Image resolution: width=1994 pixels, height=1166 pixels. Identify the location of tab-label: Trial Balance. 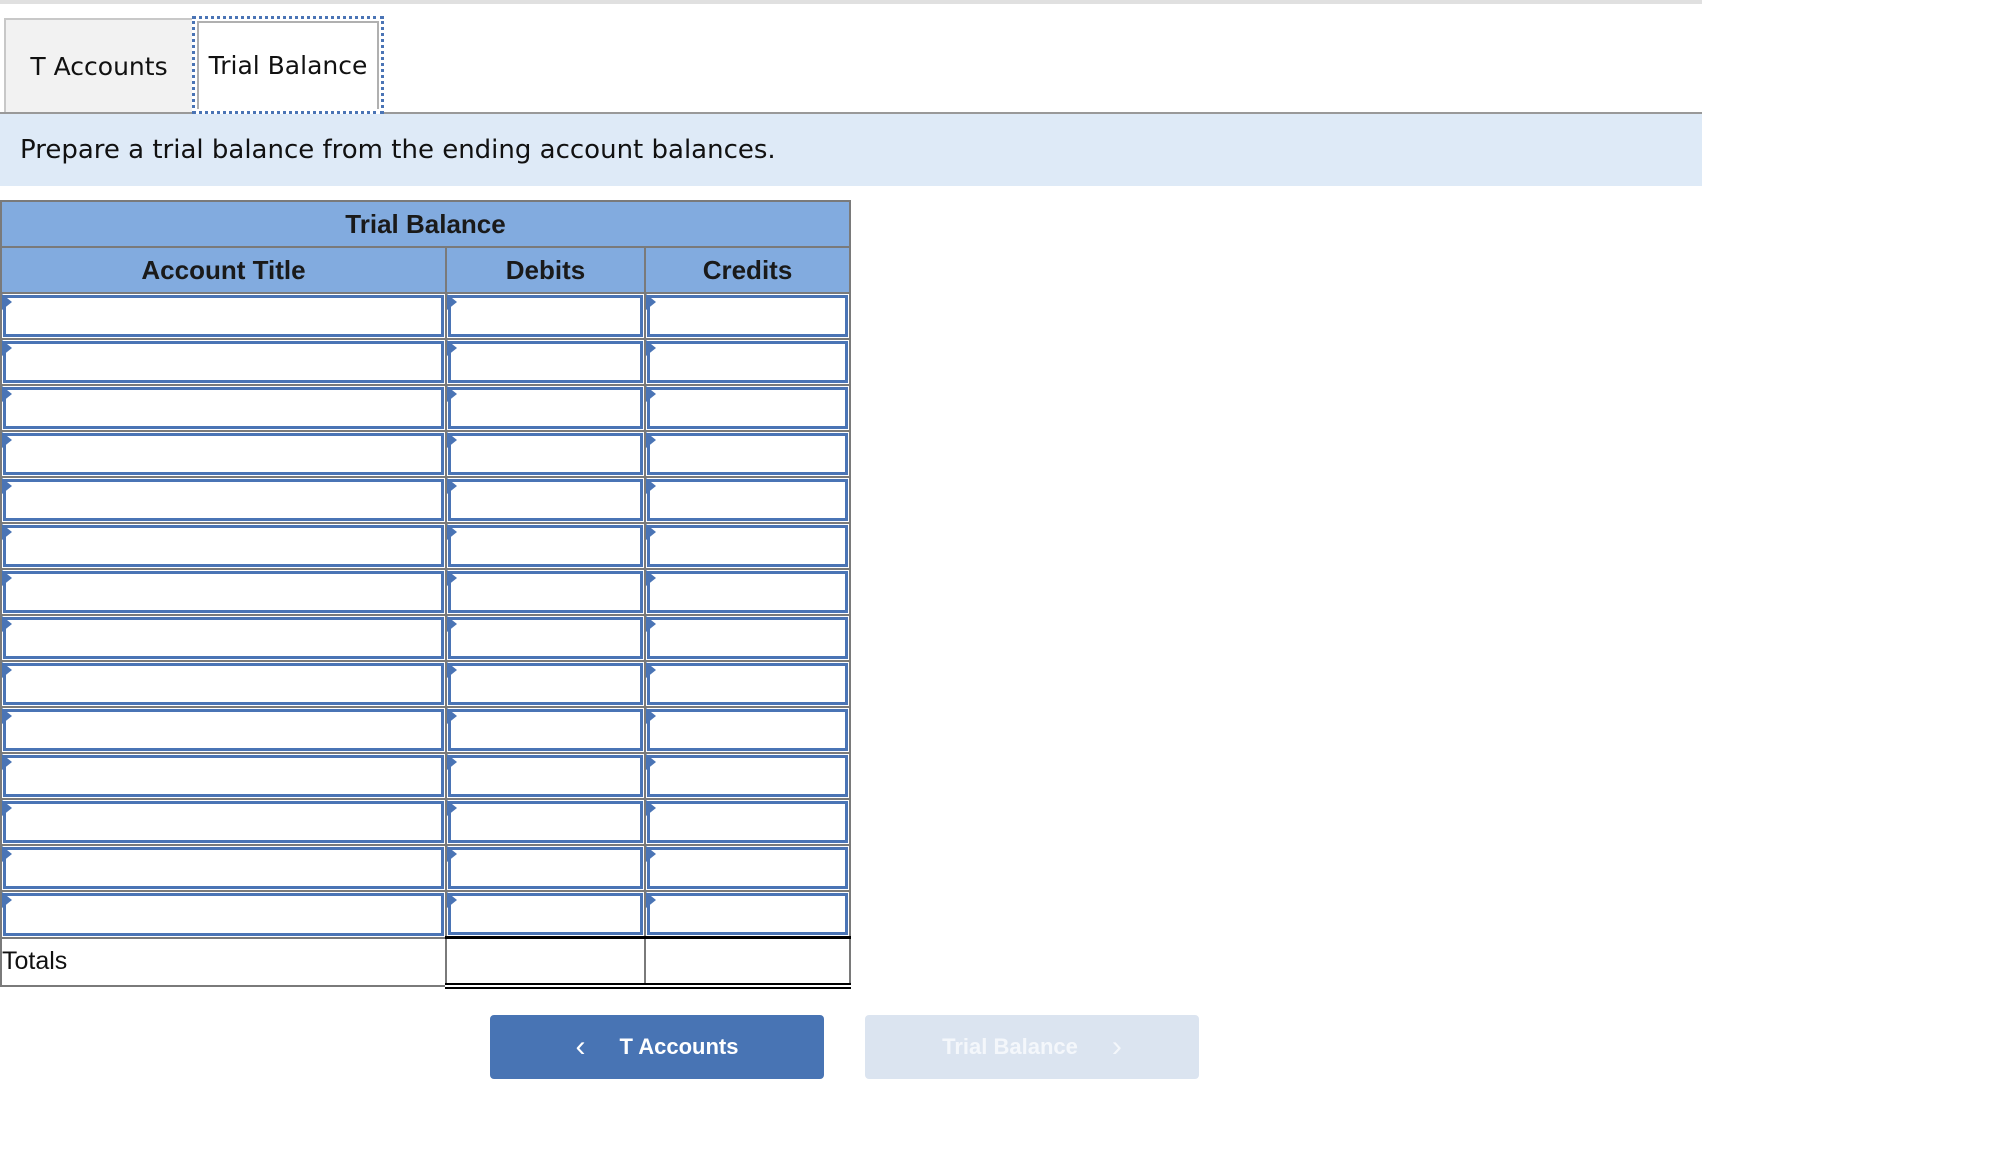
(288, 65).